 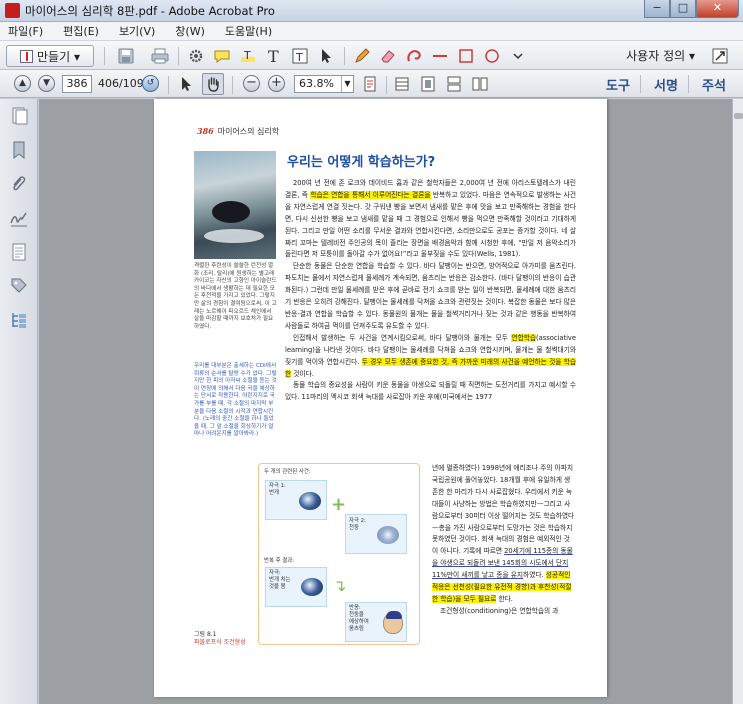 I want to click on single-page-icon, so click(x=428, y=84).